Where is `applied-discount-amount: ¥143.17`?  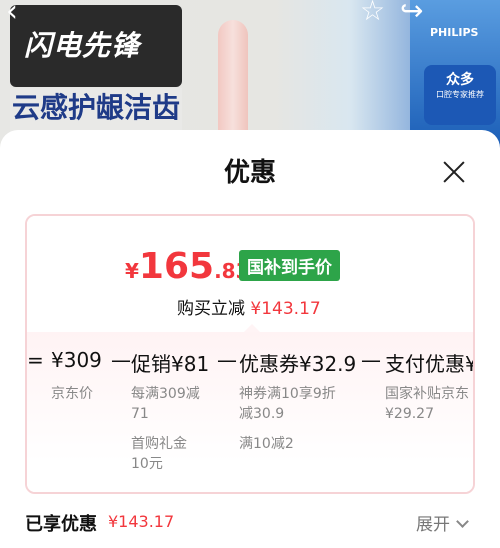
applied-discount-amount: ¥143.17 is located at coordinates (141, 521).